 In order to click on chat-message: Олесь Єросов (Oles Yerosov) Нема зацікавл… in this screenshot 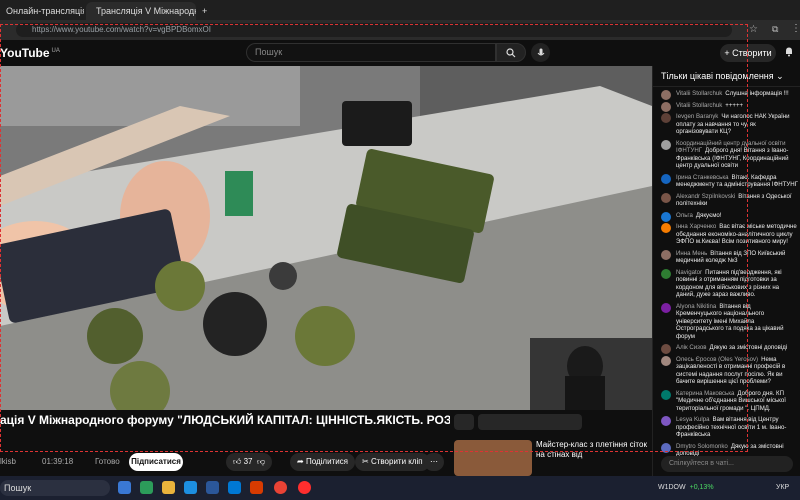, I will do `click(726, 370)`.